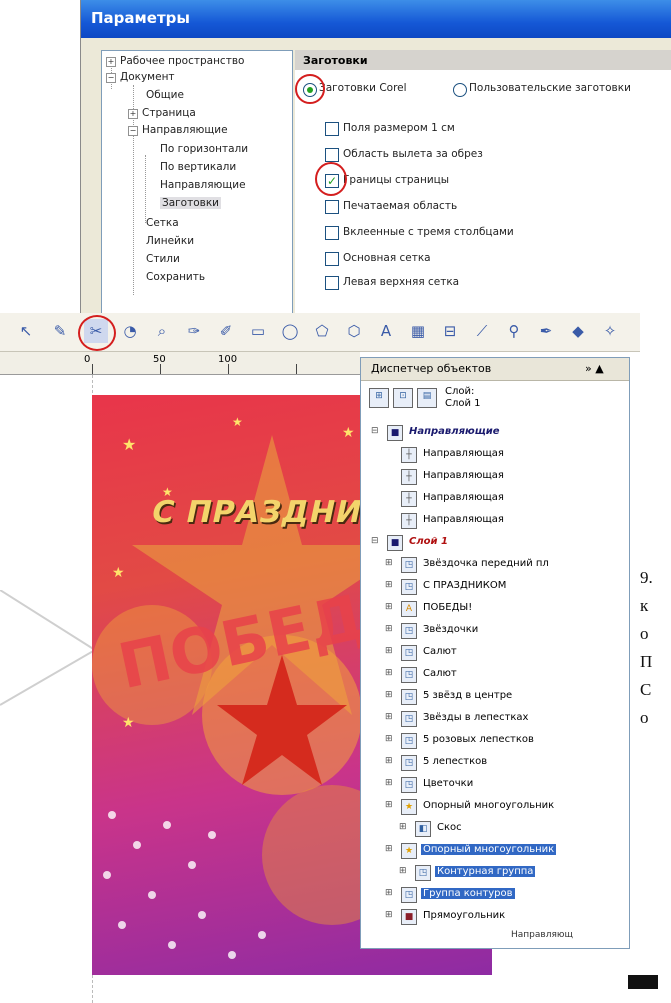 The height and width of the screenshot is (1003, 671). What do you see at coordinates (542, 935) in the screenshot?
I see `guides-layer-tab: Направляющ` at bounding box center [542, 935].